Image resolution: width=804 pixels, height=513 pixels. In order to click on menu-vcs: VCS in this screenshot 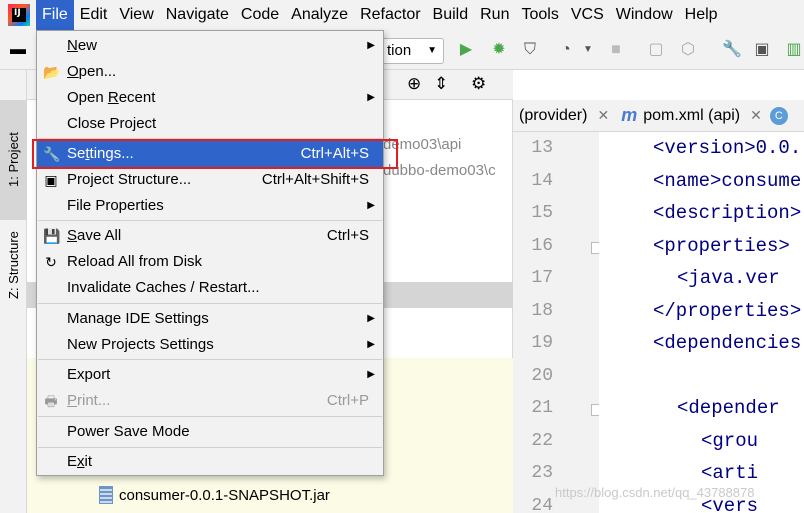, I will do `click(587, 15)`.